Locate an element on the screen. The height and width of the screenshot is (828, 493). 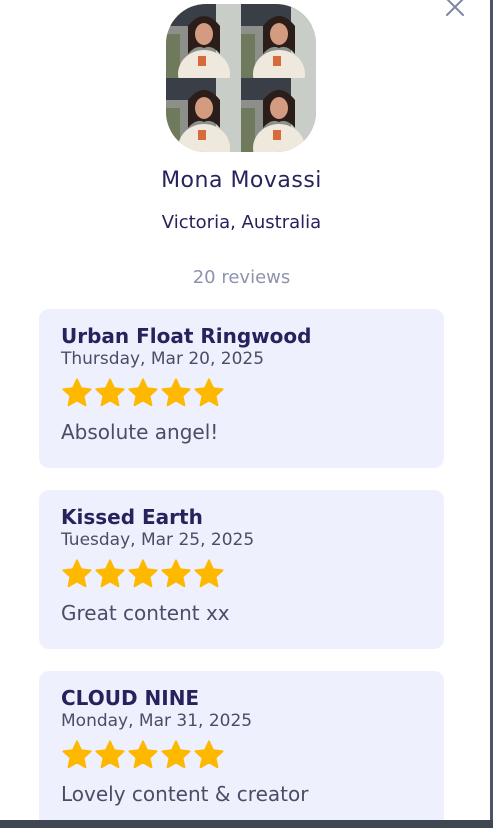
review-text: Great content xx is located at coordinates (145, 613).